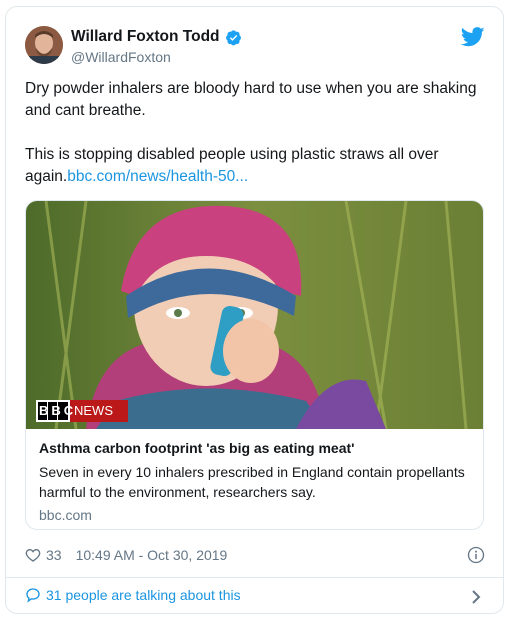 The height and width of the screenshot is (618, 511). Describe the element at coordinates (33, 555) in the screenshot. I see `heart-icon` at that location.